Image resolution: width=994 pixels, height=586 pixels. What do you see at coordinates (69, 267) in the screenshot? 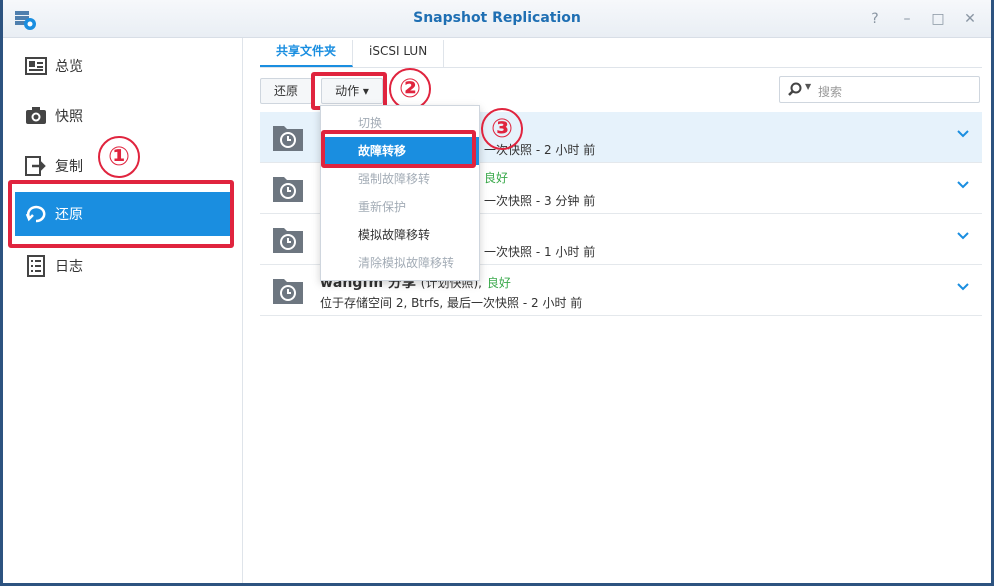
I see `sidebar-item-label: 日志` at bounding box center [69, 267].